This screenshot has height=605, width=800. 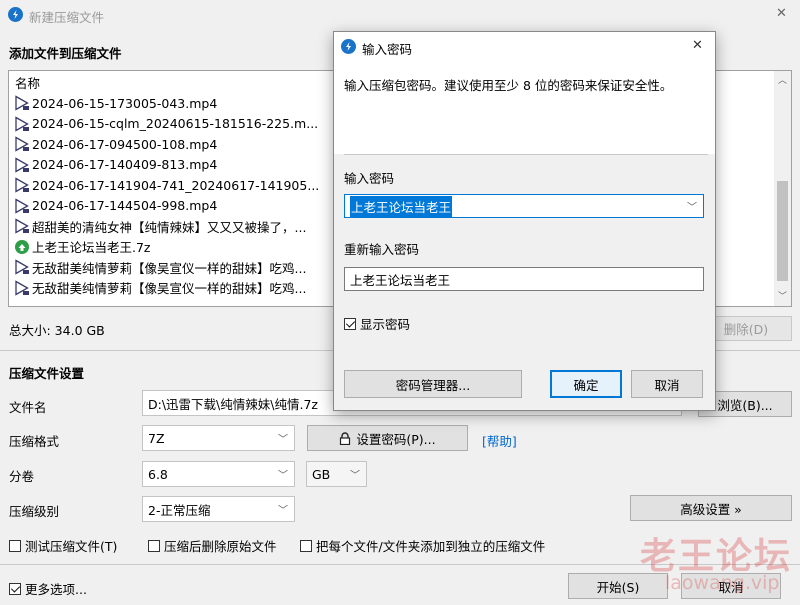 What do you see at coordinates (345, 438) in the screenshot?
I see `lock-icon` at bounding box center [345, 438].